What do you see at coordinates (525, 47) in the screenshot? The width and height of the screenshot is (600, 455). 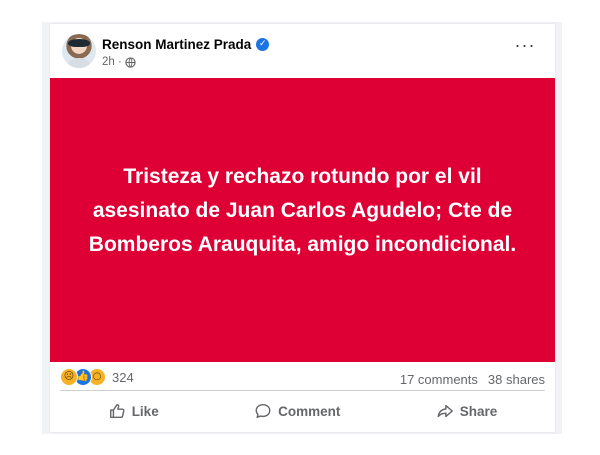 I see `more-options-button: ···` at bounding box center [525, 47].